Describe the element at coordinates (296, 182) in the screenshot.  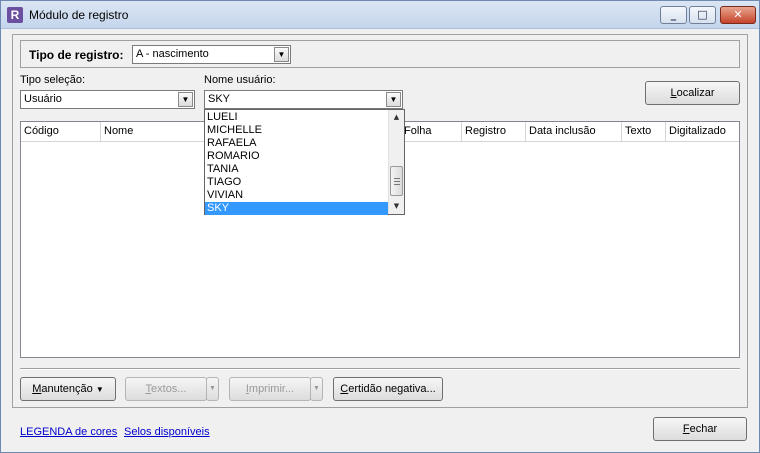
I see `dropdown-option: TIAGO` at that location.